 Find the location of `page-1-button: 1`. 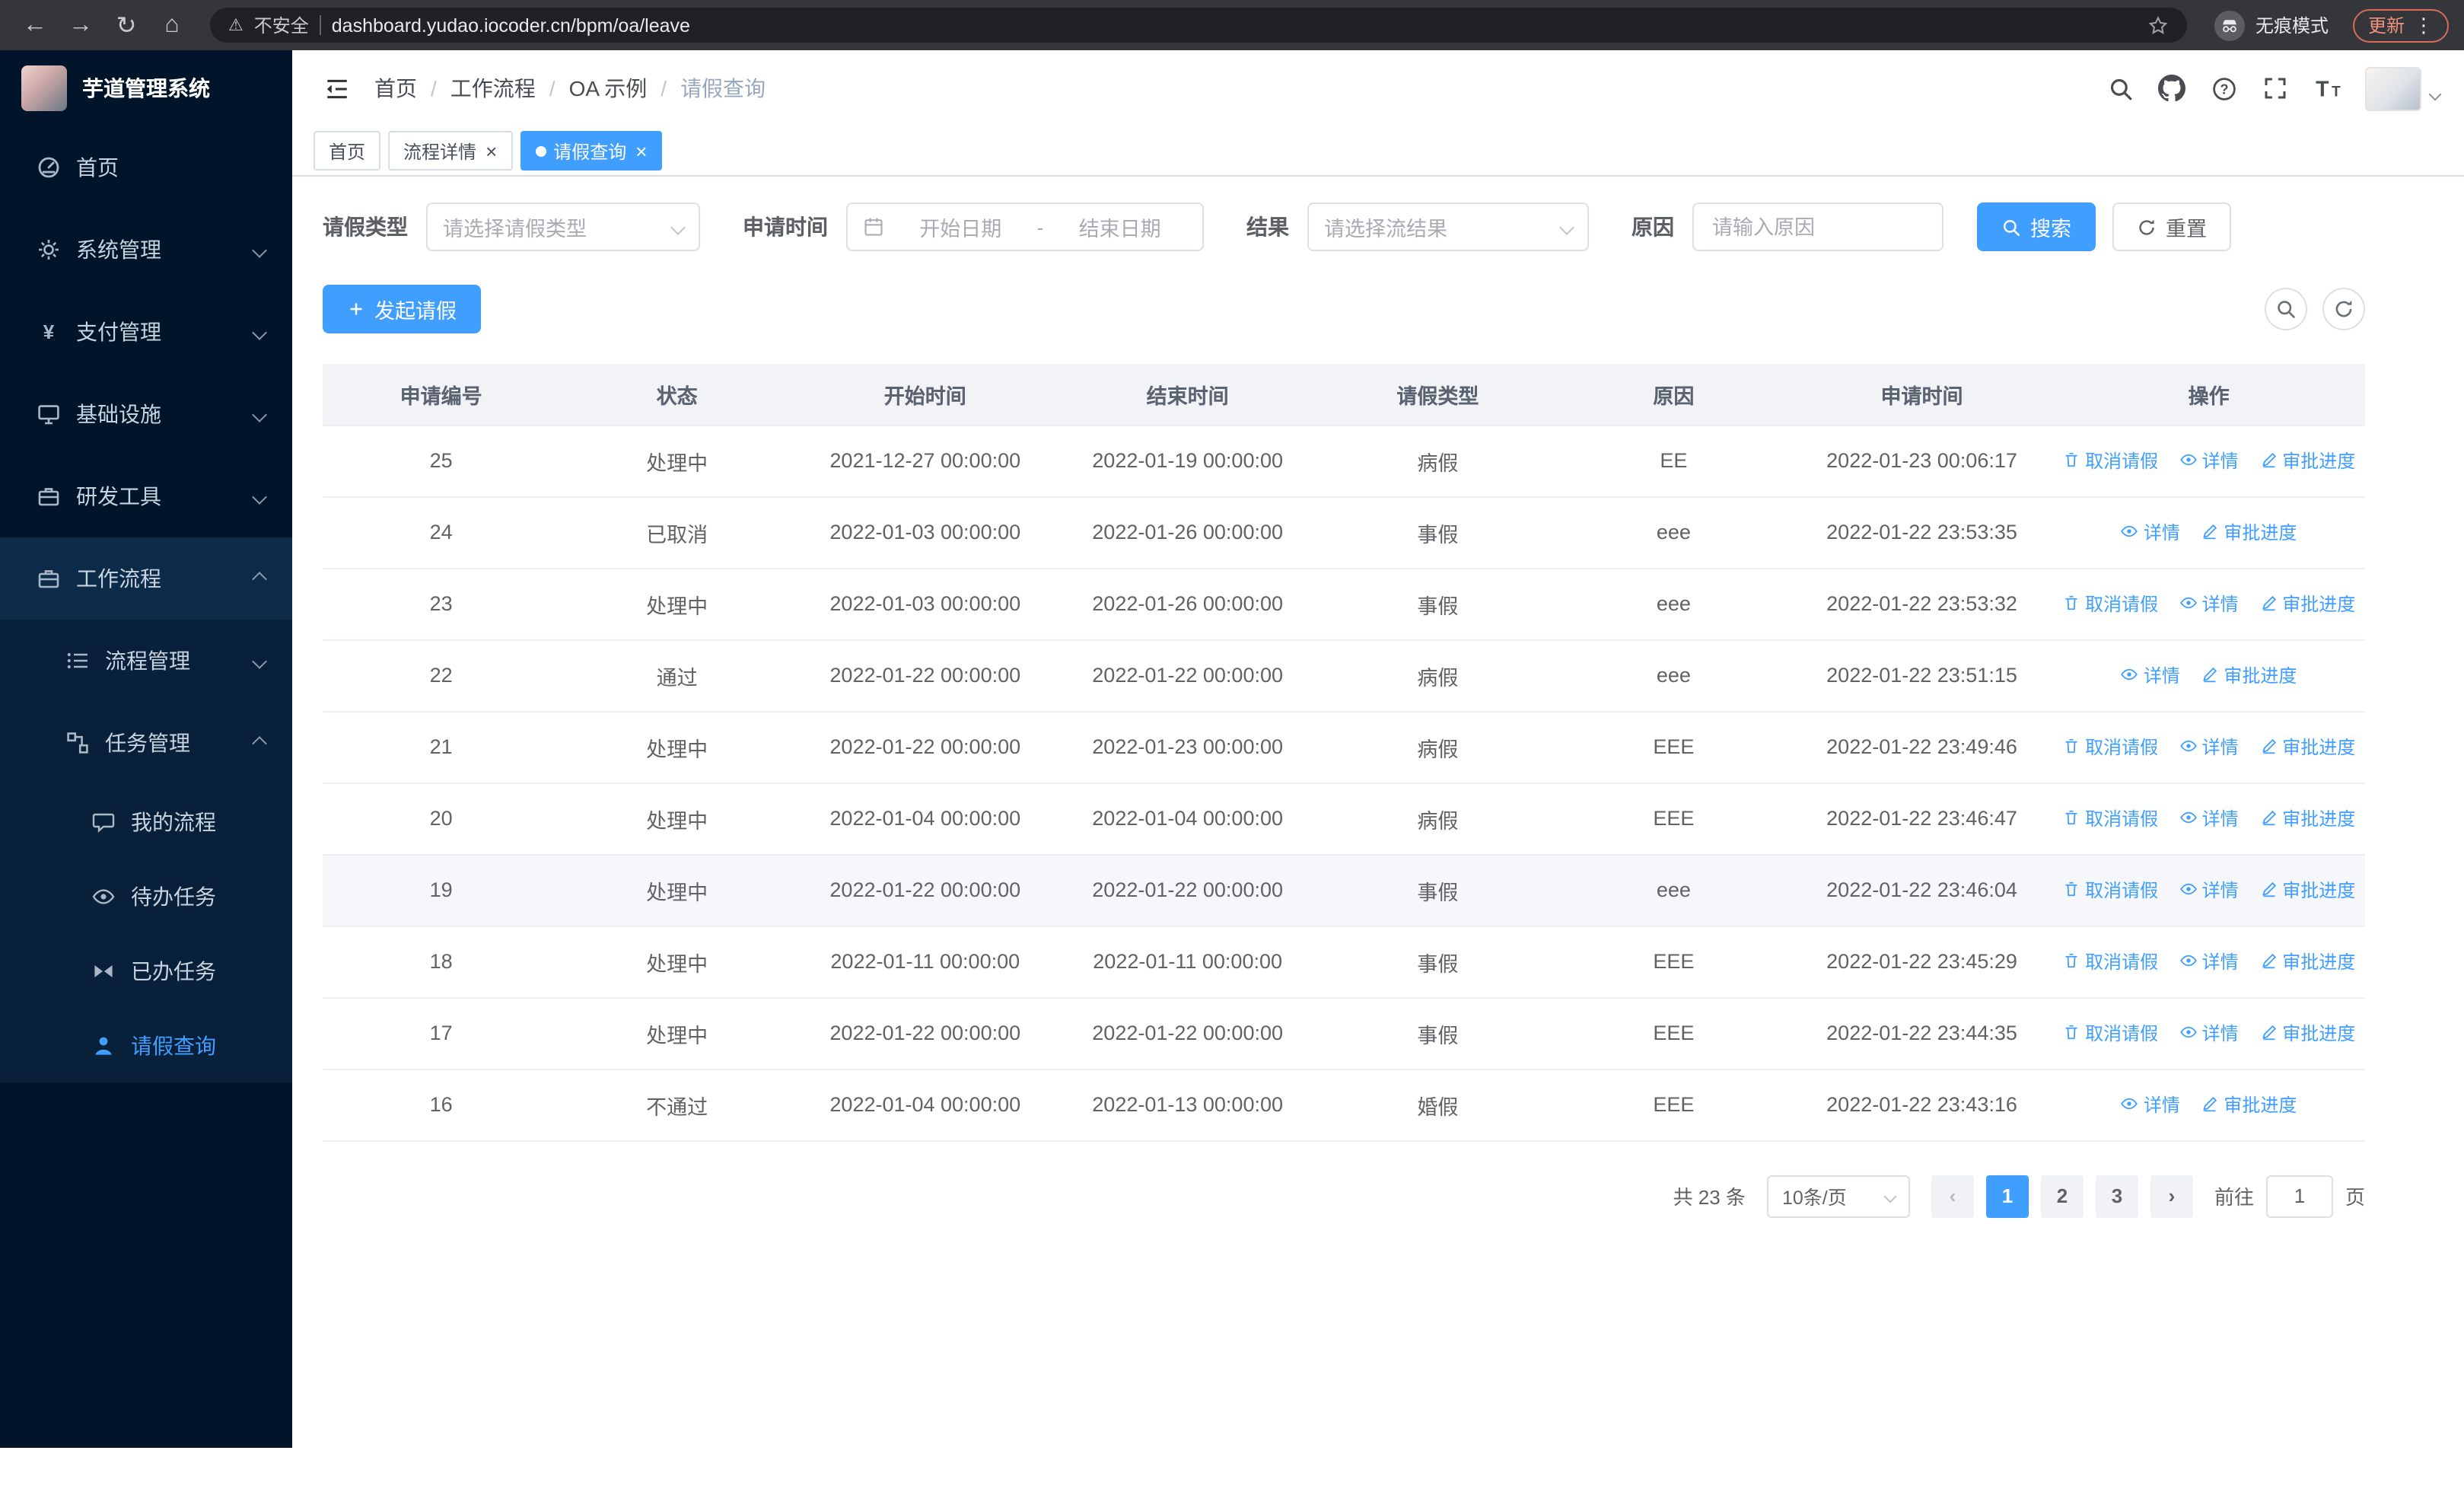

page-1-button: 1 is located at coordinates (2007, 1196).